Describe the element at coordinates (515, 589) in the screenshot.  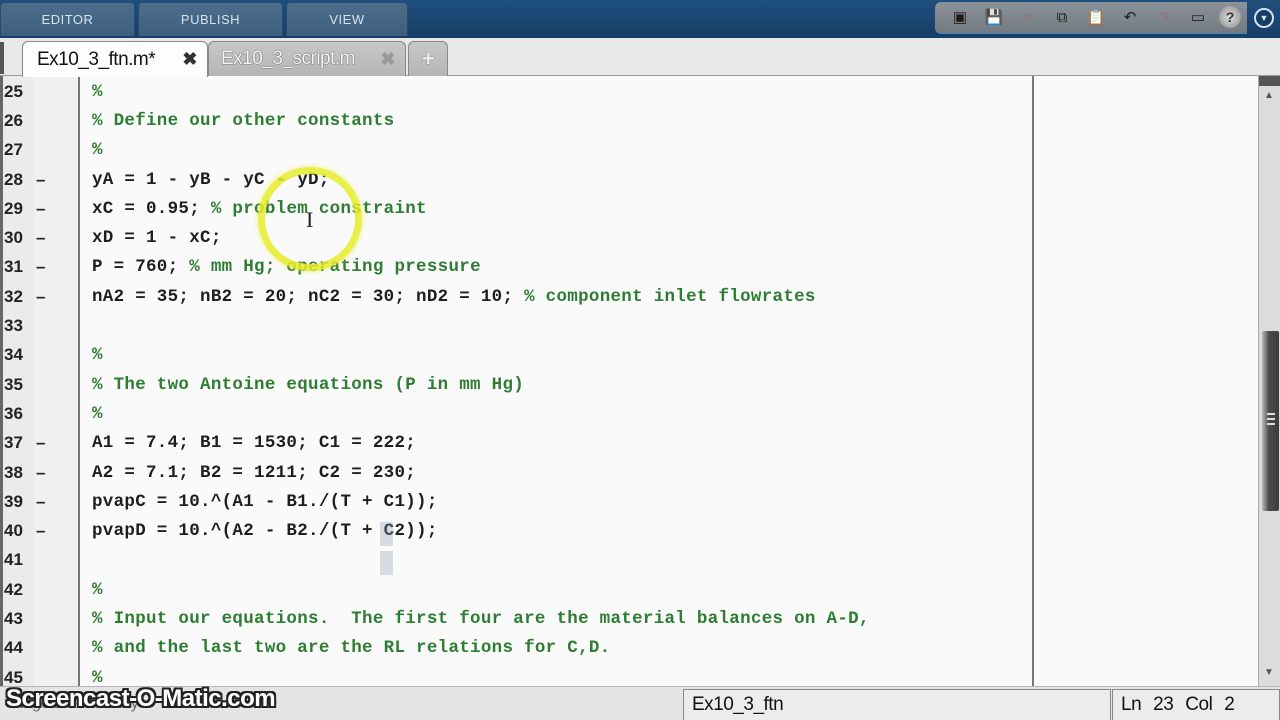
I see `code-line: 42%` at that location.